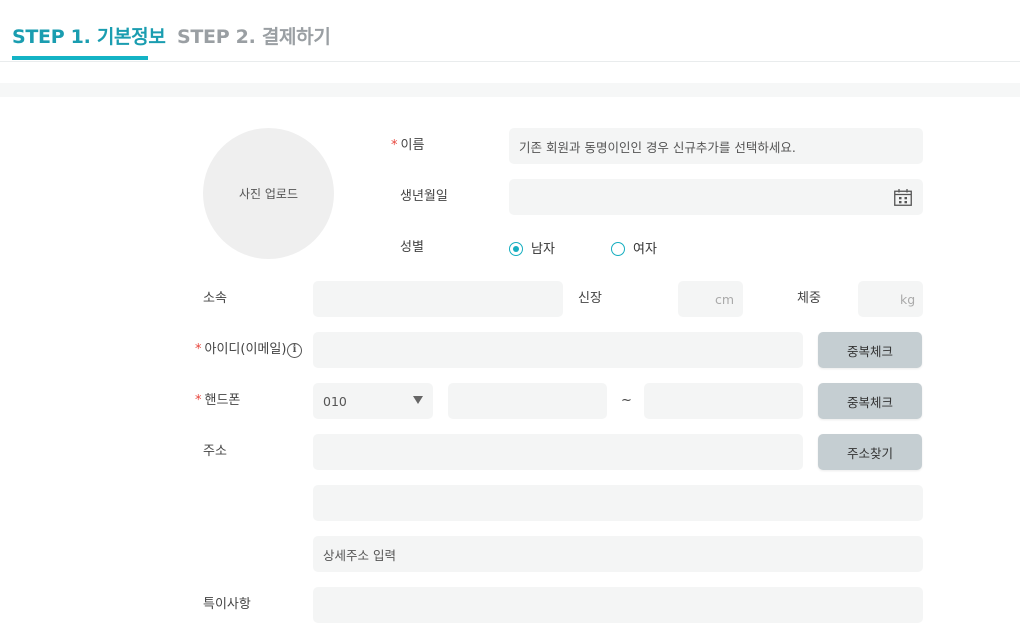 The width and height of the screenshot is (1020, 643). I want to click on info-icon: i, so click(294, 350).